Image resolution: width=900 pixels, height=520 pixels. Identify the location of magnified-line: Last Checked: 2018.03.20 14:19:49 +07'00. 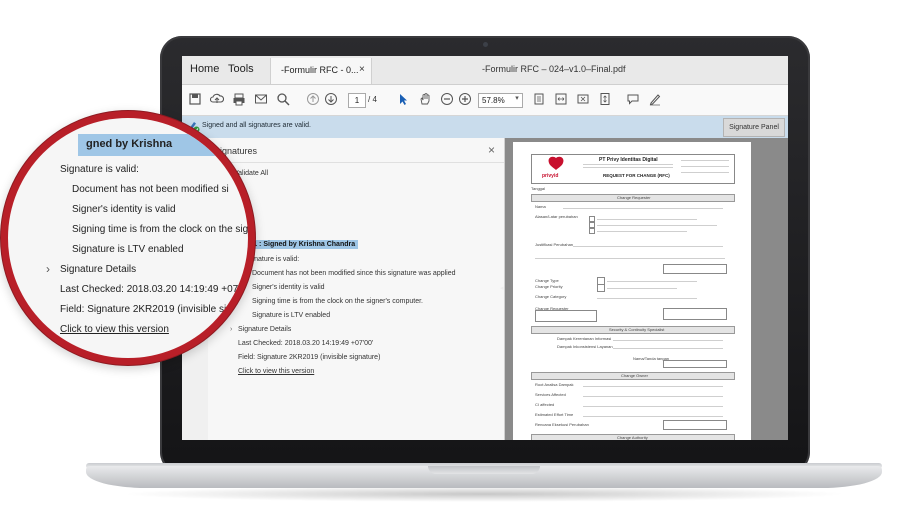
(154, 289).